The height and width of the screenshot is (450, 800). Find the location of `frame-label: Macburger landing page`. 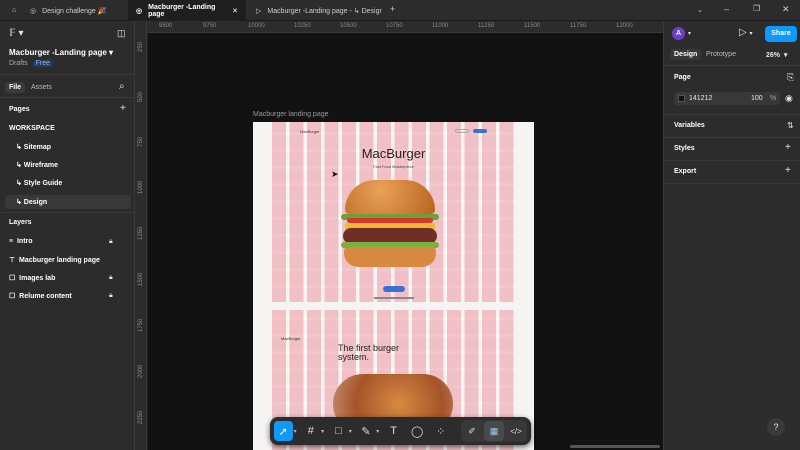

frame-label: Macburger landing page is located at coordinates (291, 114).